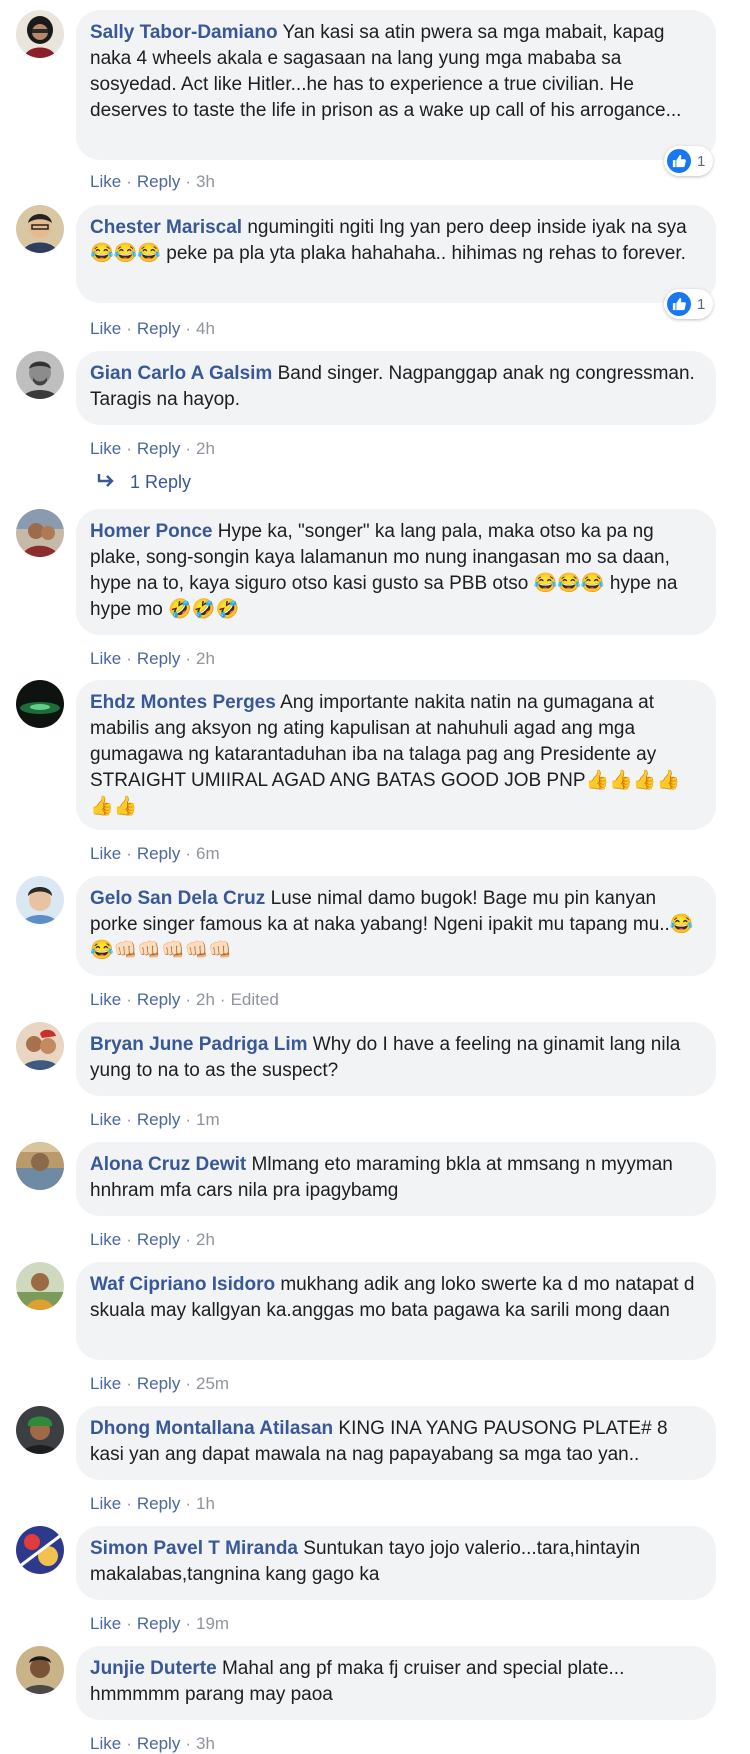 This screenshot has height=1754, width=750. Describe the element at coordinates (205, 1503) in the screenshot. I see `timestamp: 1h` at that location.